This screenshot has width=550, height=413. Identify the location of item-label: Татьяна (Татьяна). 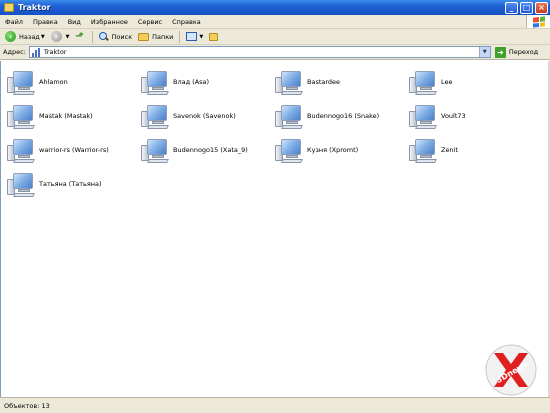
(70, 184).